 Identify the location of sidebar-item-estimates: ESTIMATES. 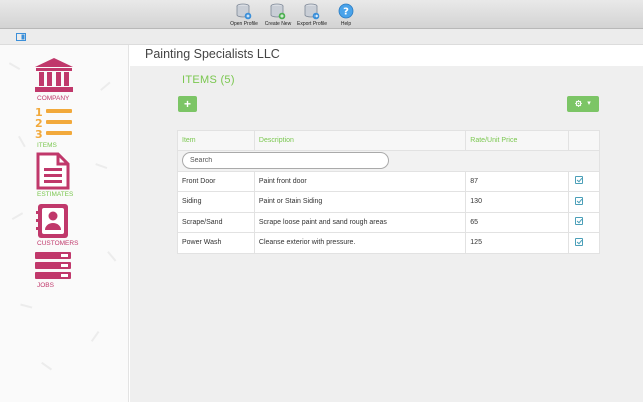
(60, 176).